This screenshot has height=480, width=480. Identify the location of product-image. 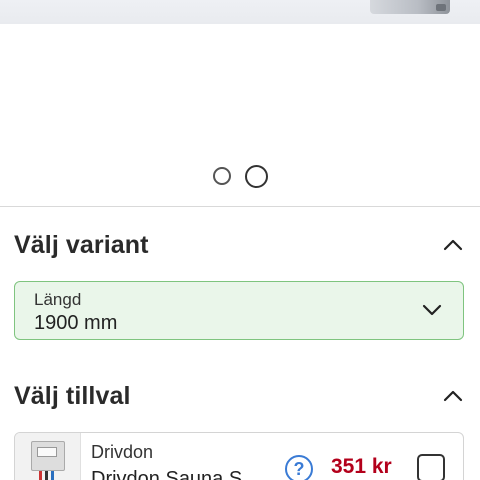
(240, 12).